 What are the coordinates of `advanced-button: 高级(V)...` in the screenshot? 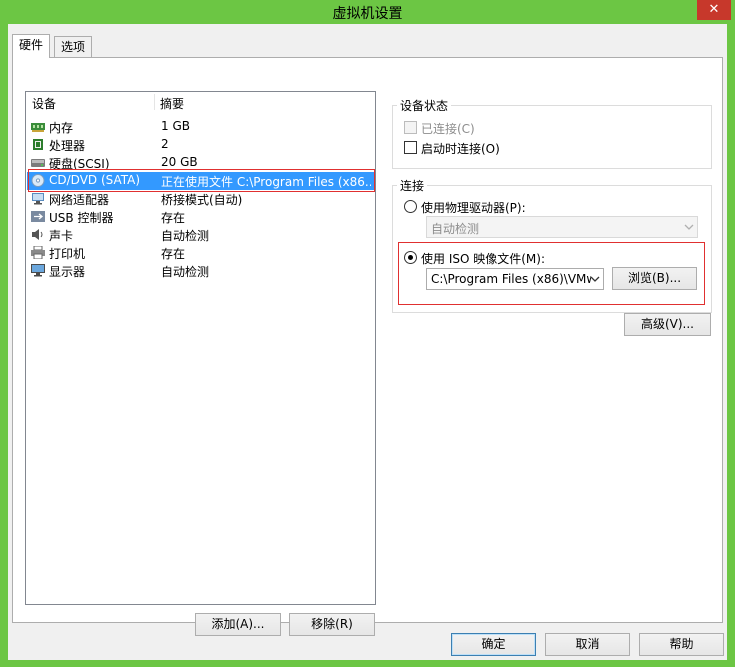 It's located at (667, 324).